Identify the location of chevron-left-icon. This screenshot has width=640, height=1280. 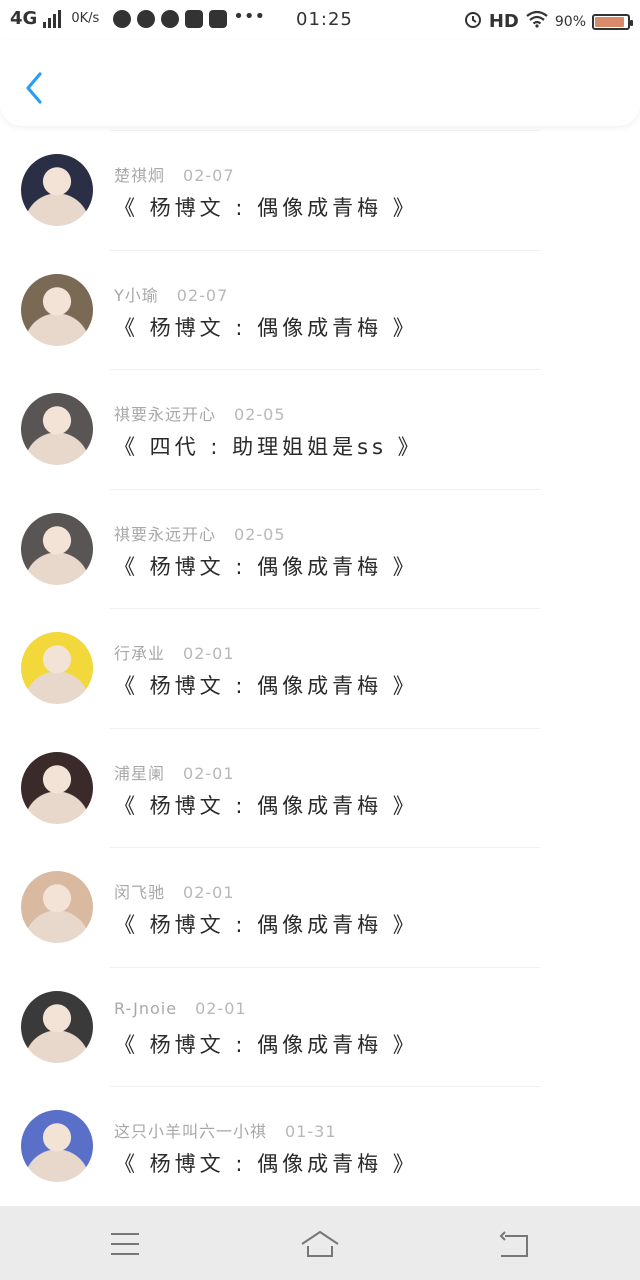
(34, 88).